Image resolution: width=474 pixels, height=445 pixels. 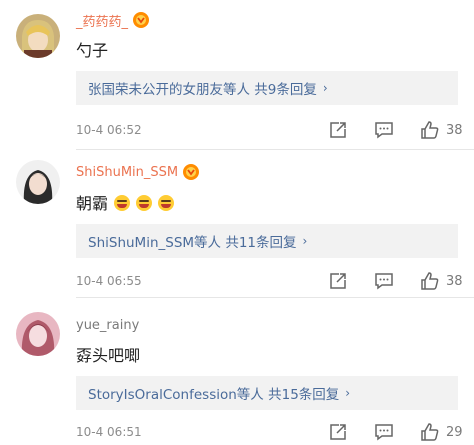 I want to click on reply-summary: ShiShuMin_SSM等人 共11条回复 ›, so click(x=267, y=241).